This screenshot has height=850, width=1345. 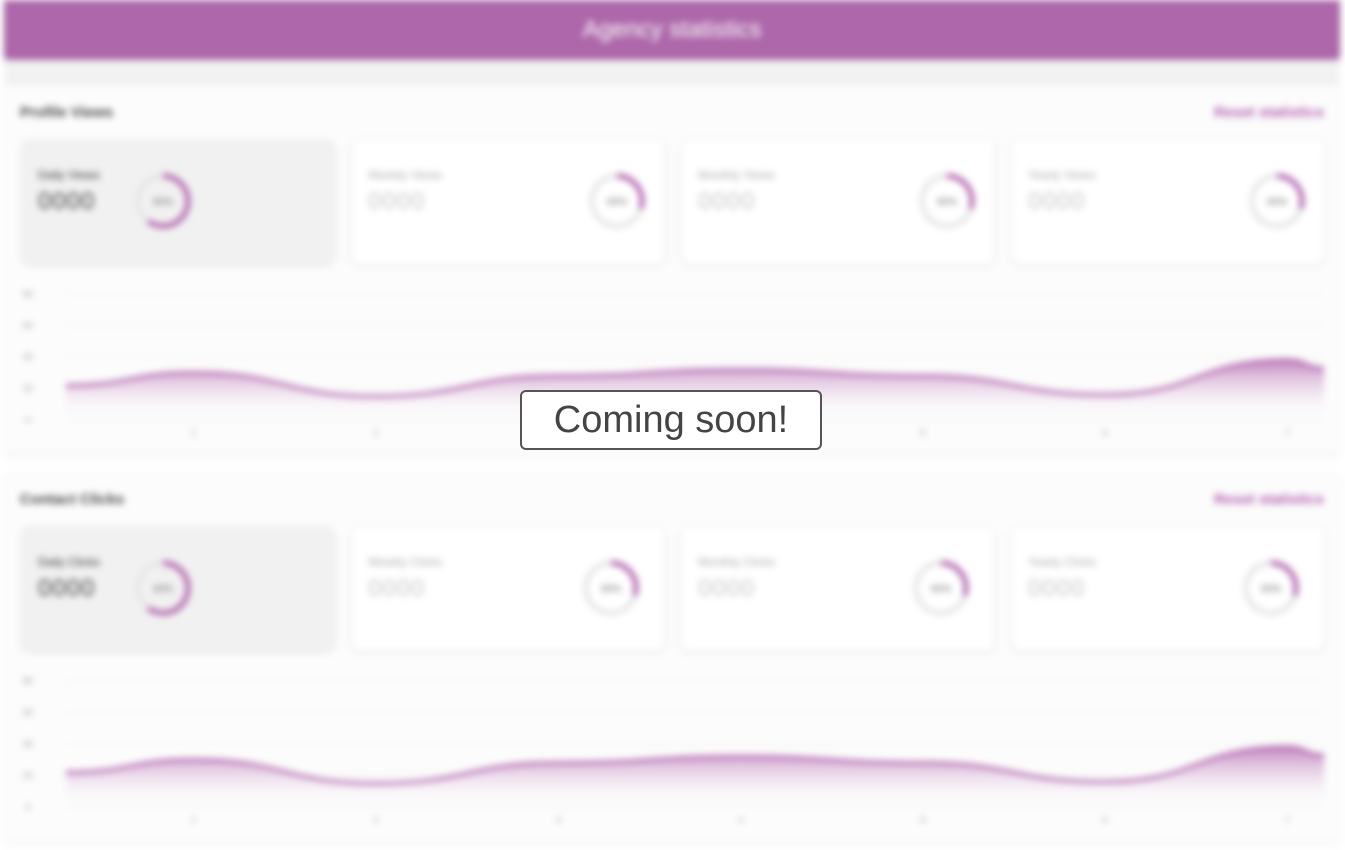 What do you see at coordinates (67, 112) in the screenshot?
I see `section-title: Profile Views` at bounding box center [67, 112].